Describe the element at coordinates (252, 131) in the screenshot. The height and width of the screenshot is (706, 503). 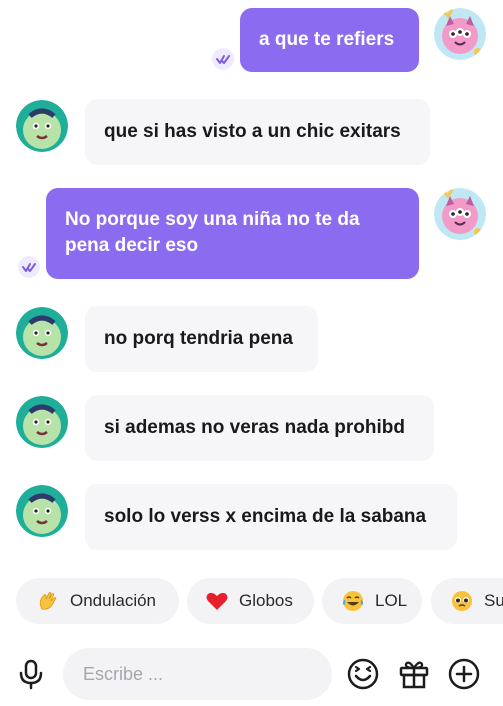
I see `message-text: que si has visto a un chic exitars` at that location.